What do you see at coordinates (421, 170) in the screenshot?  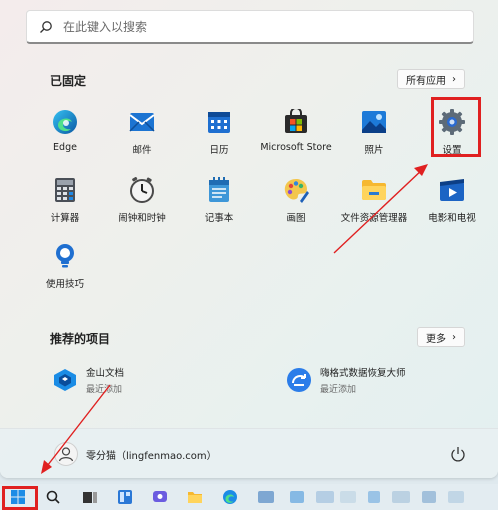 I see `arrowhead` at bounding box center [421, 170].